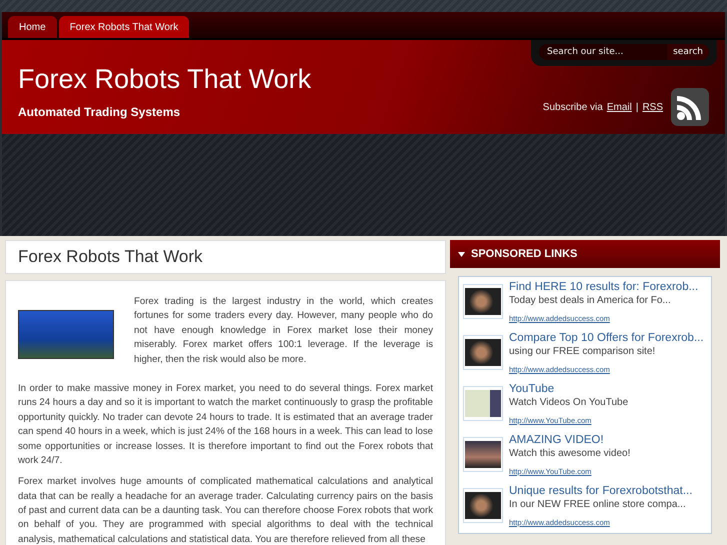 Image resolution: width=727 pixels, height=545 pixels. Describe the element at coordinates (32, 27) in the screenshot. I see `nav-tab: Home` at that location.